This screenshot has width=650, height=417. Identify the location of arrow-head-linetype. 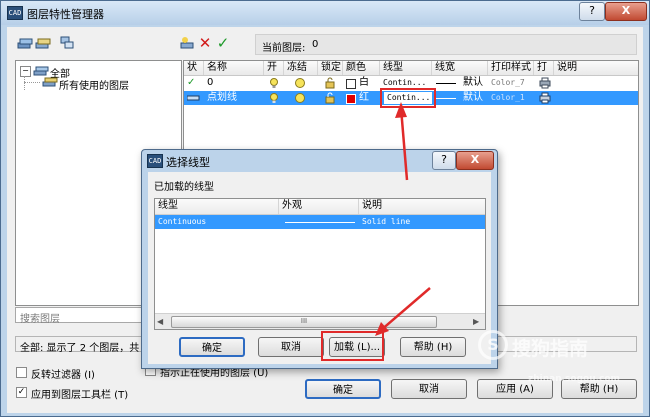
(401, 110).